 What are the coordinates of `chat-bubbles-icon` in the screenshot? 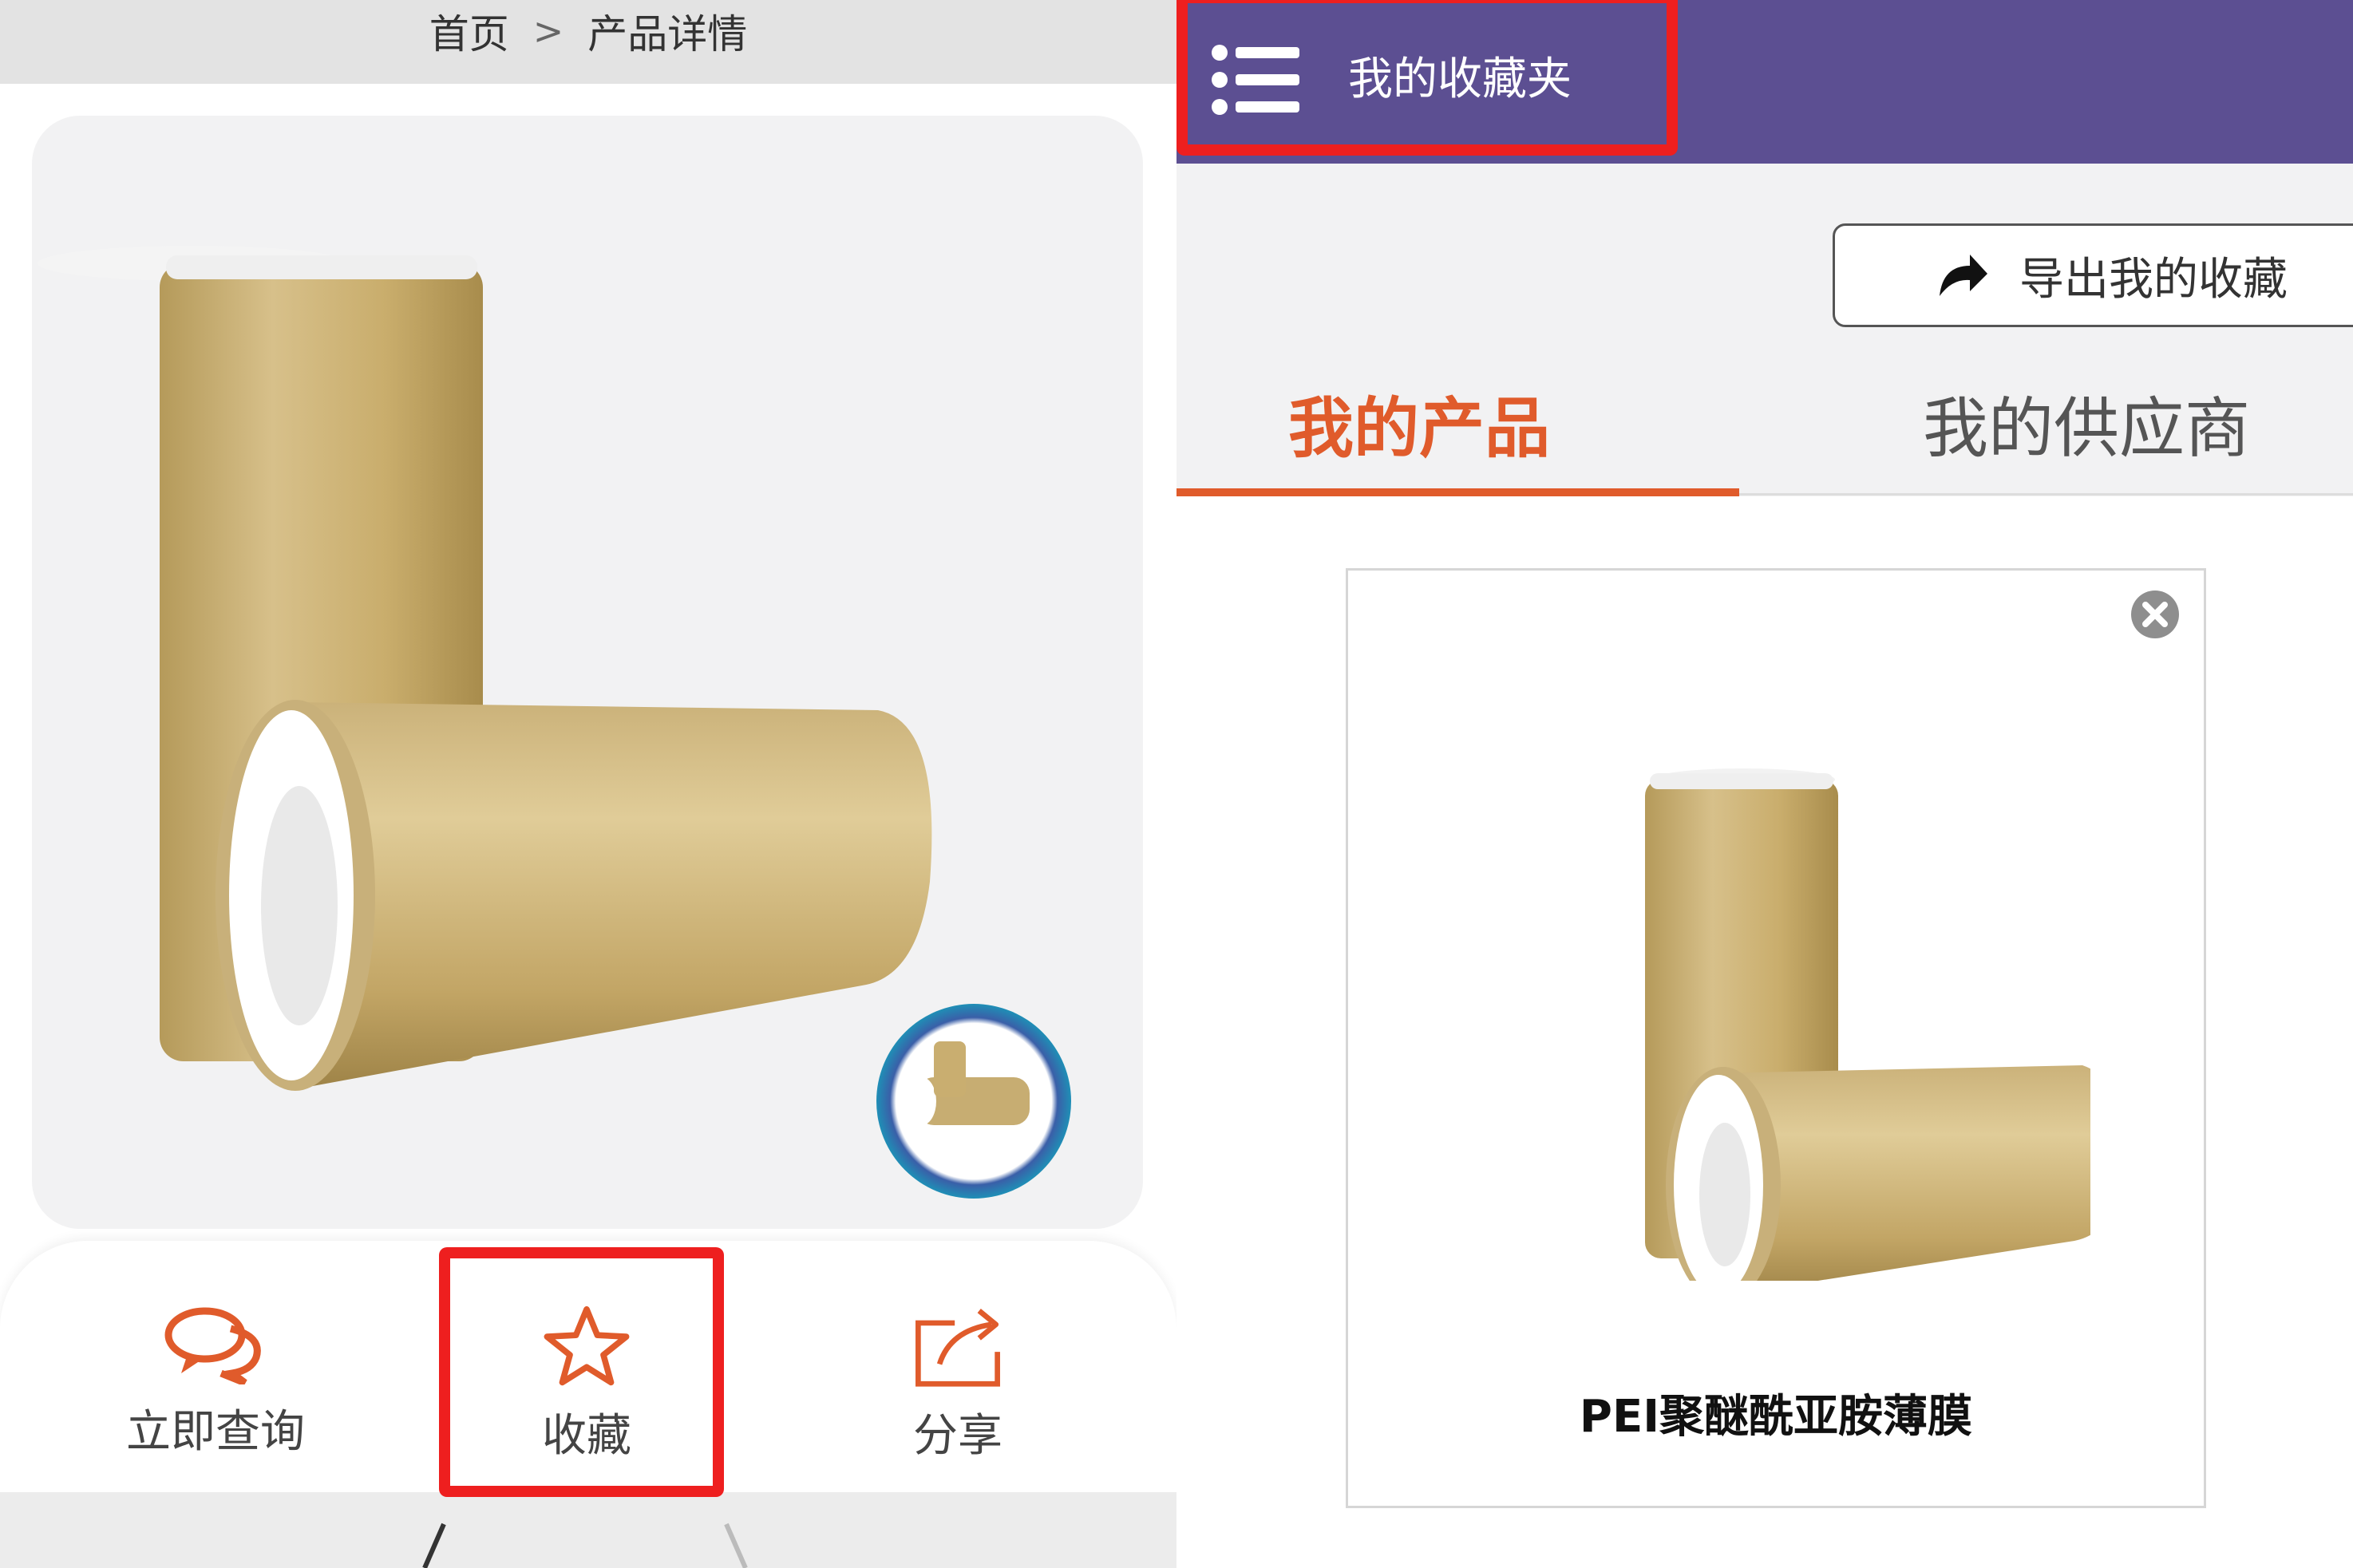 It's located at (212, 1345).